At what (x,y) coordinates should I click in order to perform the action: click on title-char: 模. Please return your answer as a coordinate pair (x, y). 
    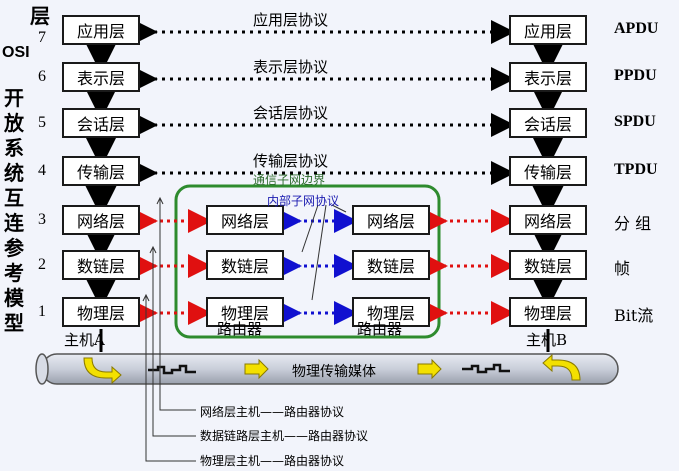
    Looking at the image, I should click on (14, 298).